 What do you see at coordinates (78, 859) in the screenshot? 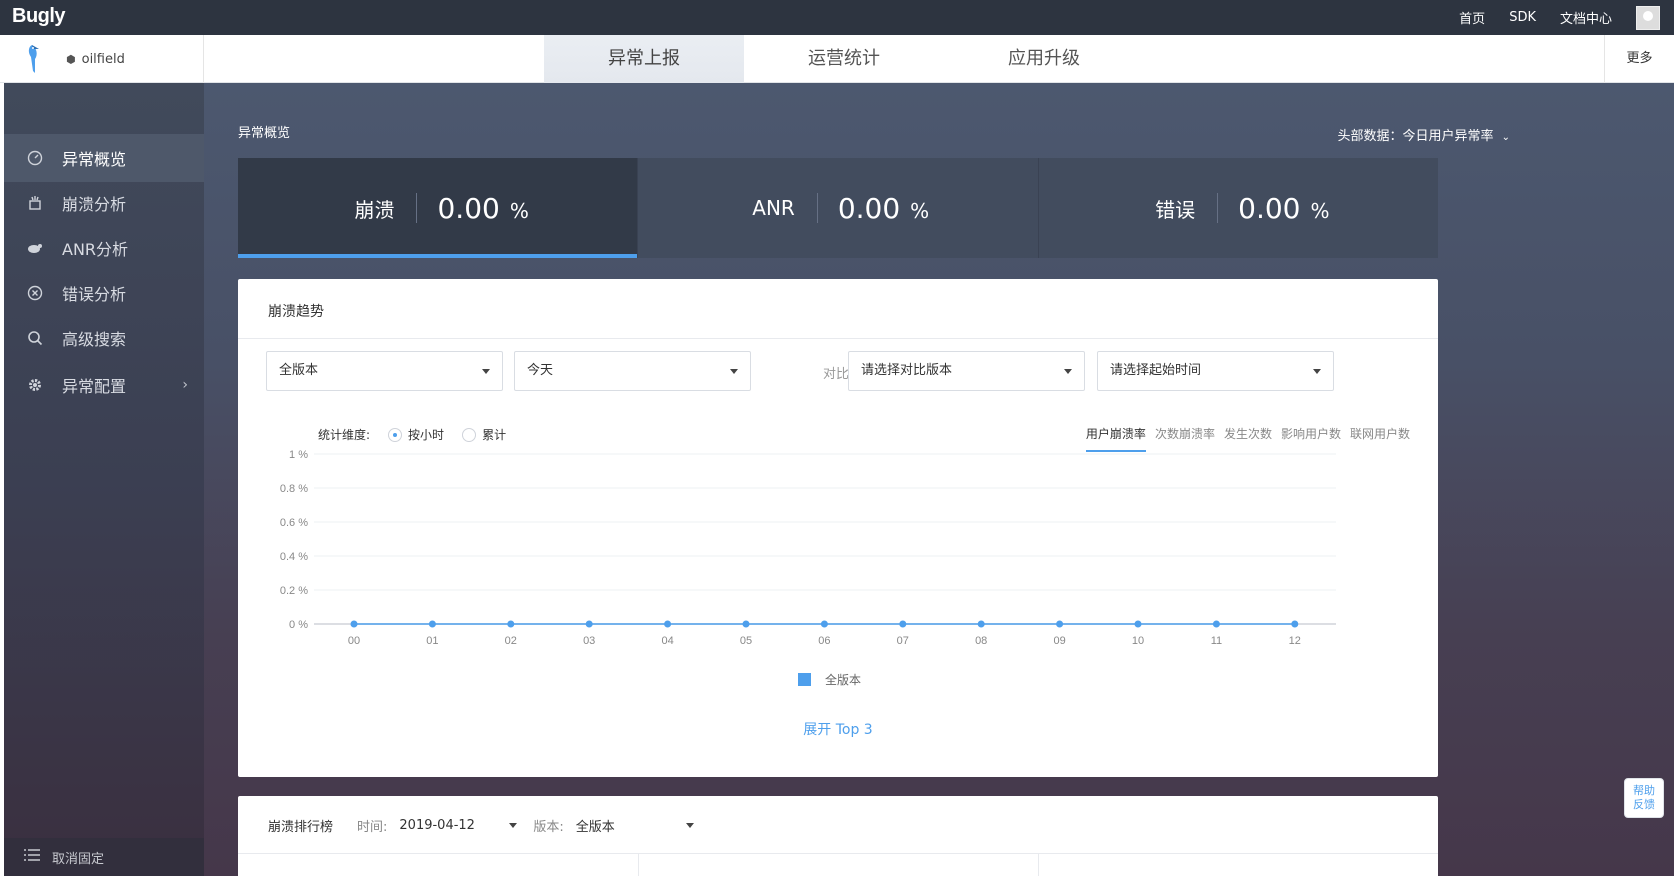
I see `unpin-label: 取消固定` at bounding box center [78, 859].